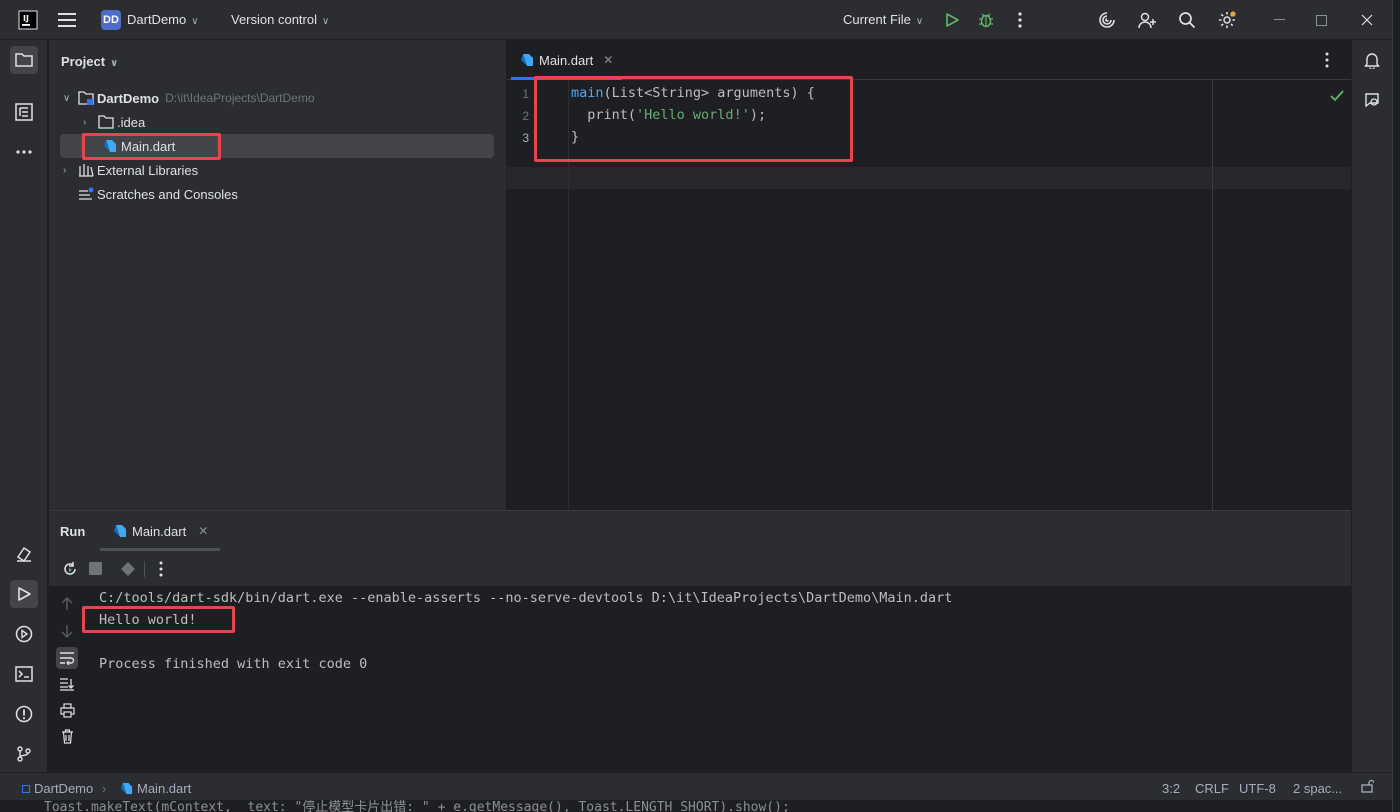 Image resolution: width=1400 pixels, height=812 pixels. I want to click on stop-icon, so click(95, 568).